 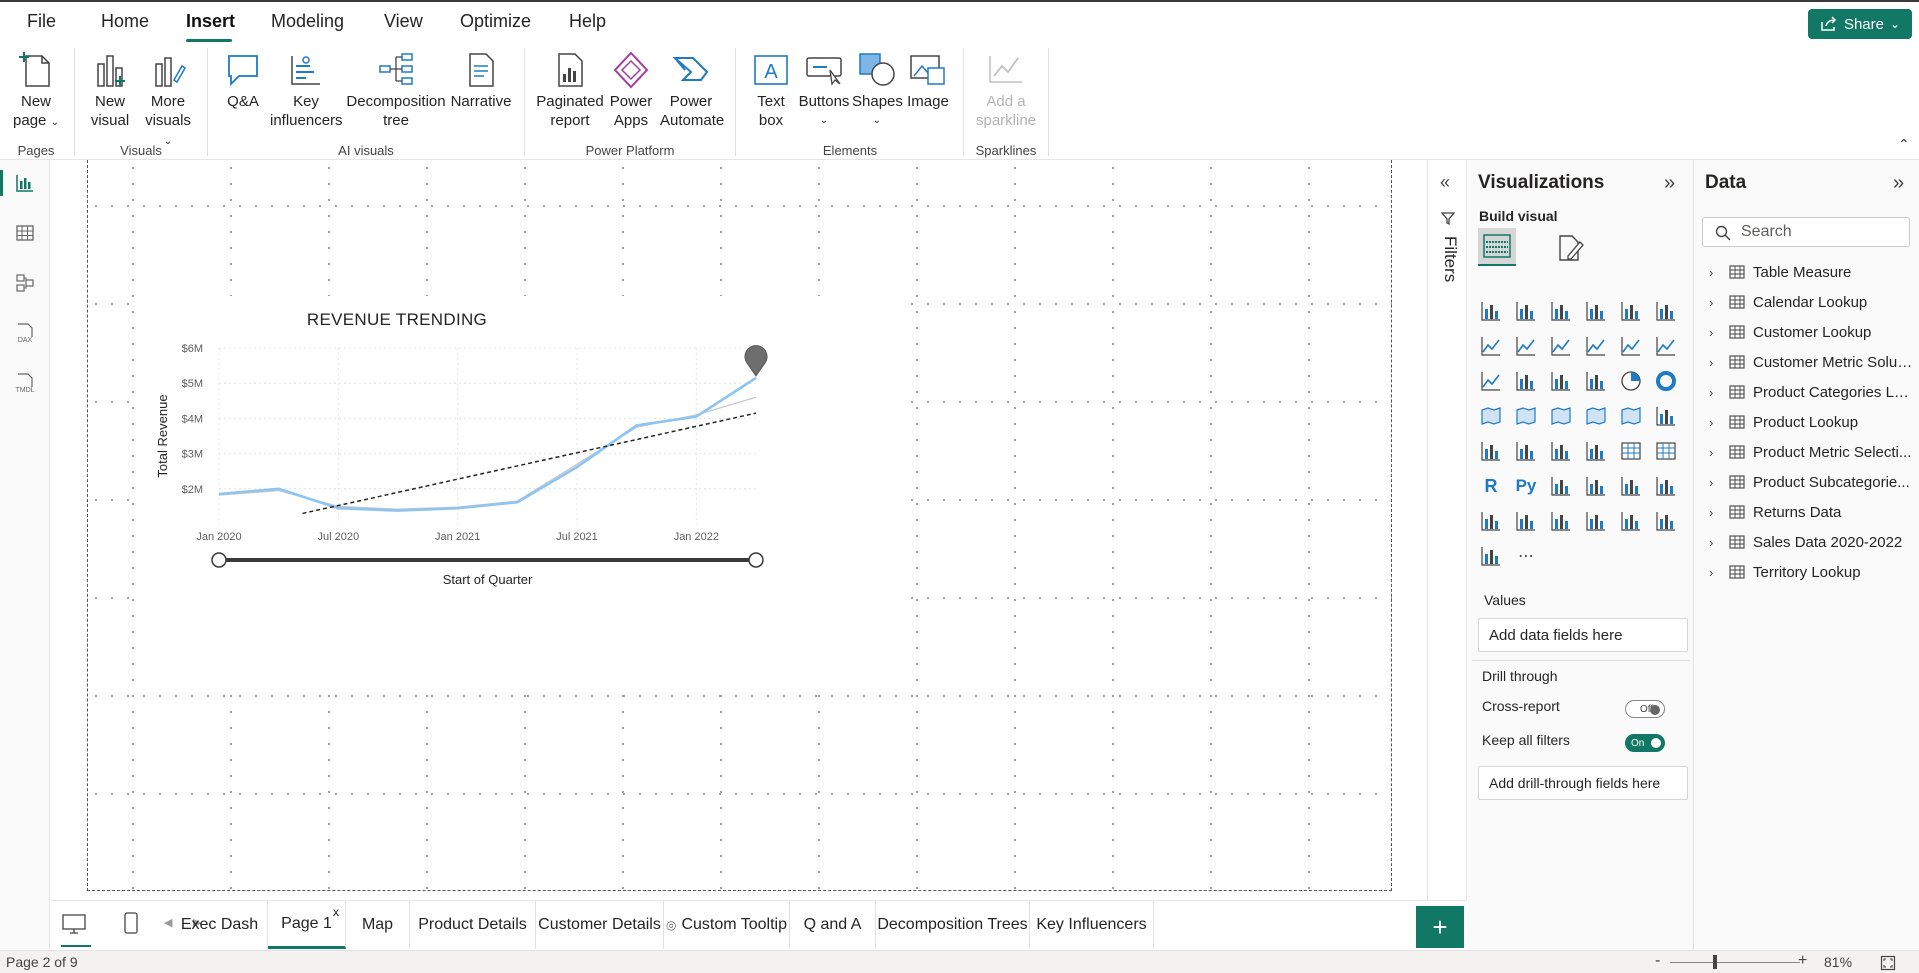 I want to click on desktop-layout-button, so click(x=74, y=926).